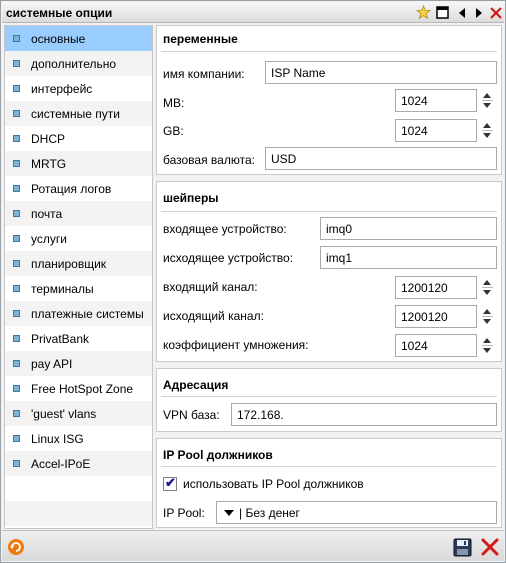 This screenshot has height=563, width=506. Describe the element at coordinates (489, 100) in the screenshot. I see `mb-stepper` at that location.